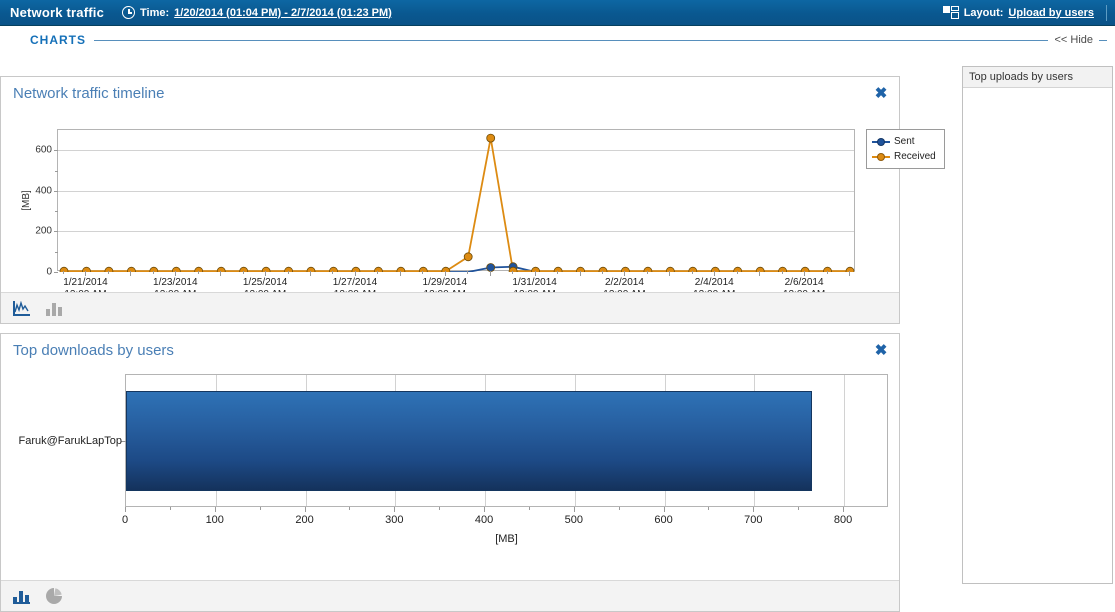 This screenshot has height=612, width=1115. Describe the element at coordinates (915, 156) in the screenshot. I see `legend-label: Received` at that location.